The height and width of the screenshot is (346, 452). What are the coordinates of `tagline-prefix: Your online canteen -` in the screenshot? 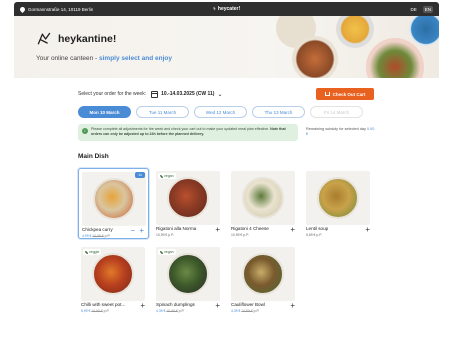 It's located at (68, 58).